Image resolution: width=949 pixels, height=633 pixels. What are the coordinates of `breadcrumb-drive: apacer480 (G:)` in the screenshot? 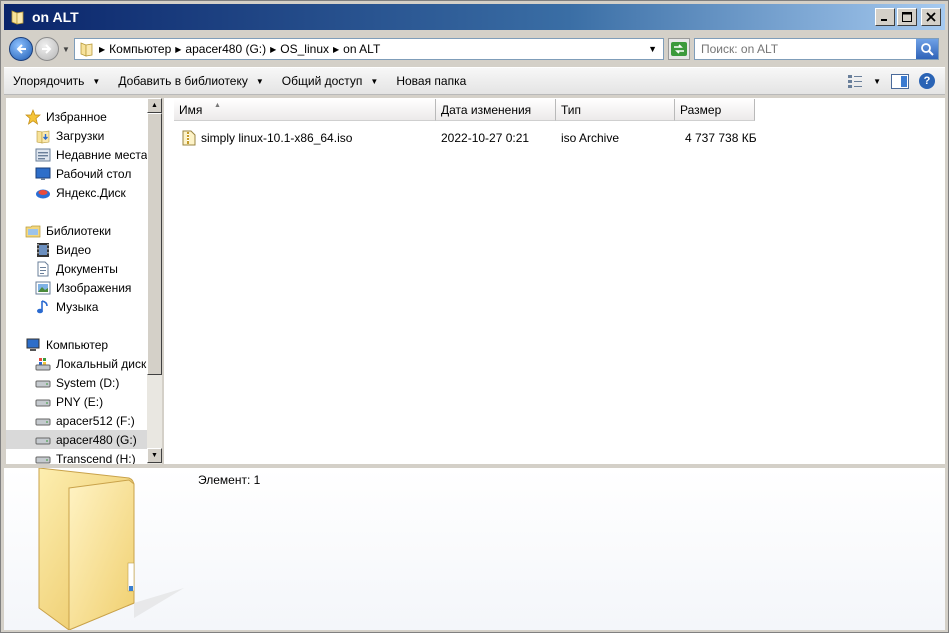 It's located at (225, 49).